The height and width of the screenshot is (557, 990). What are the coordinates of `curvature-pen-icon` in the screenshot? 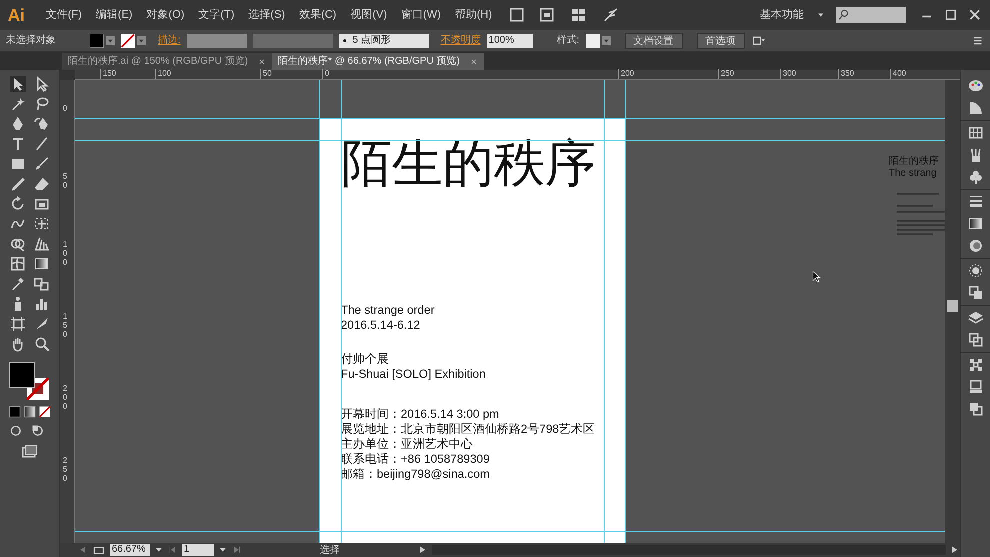 It's located at (42, 124).